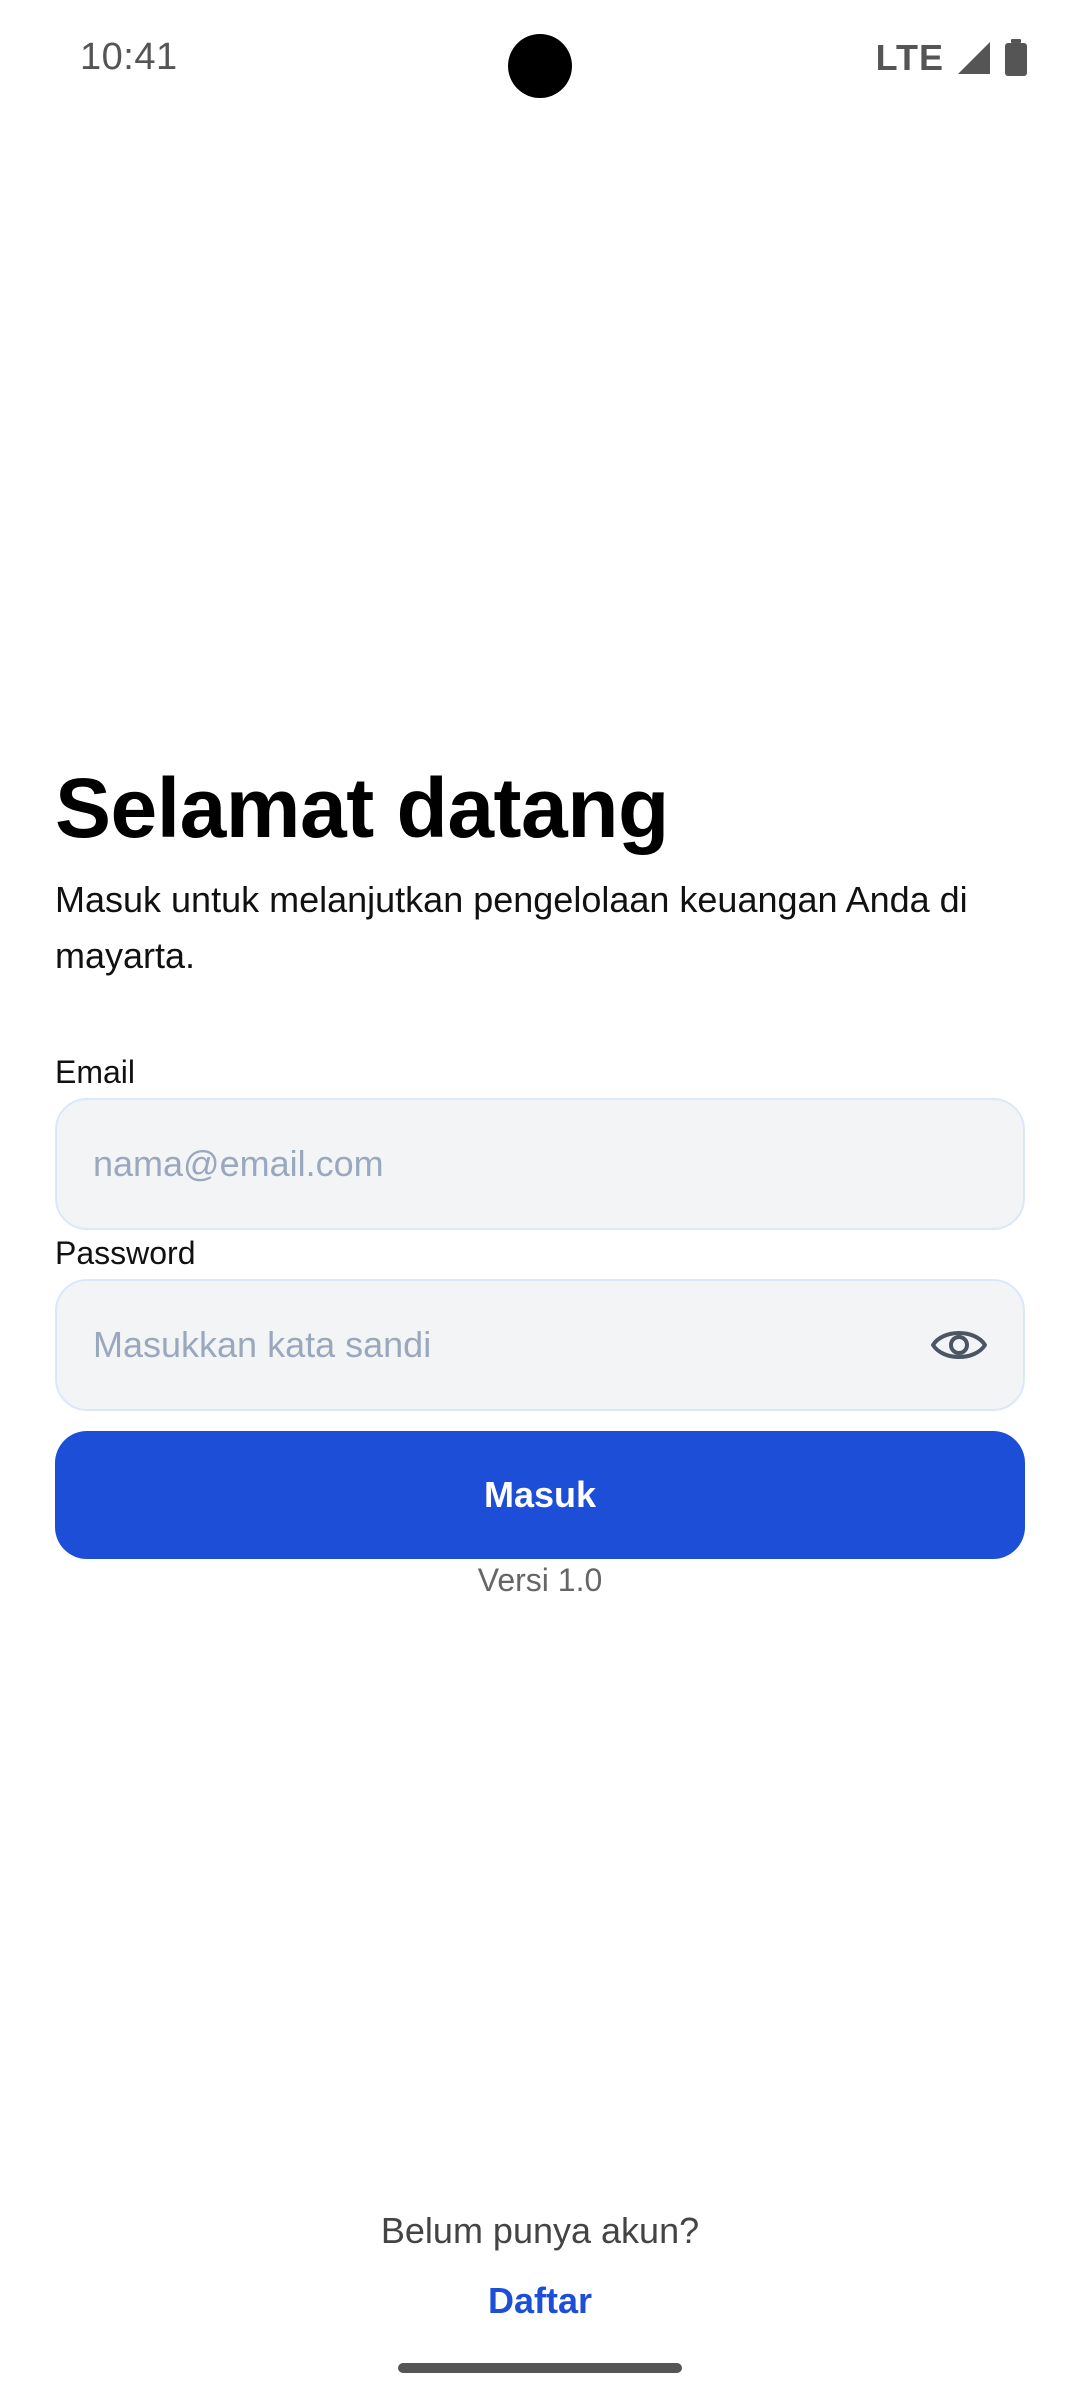 This screenshot has width=1080, height=2400. I want to click on eye-icon, so click(959, 1345).